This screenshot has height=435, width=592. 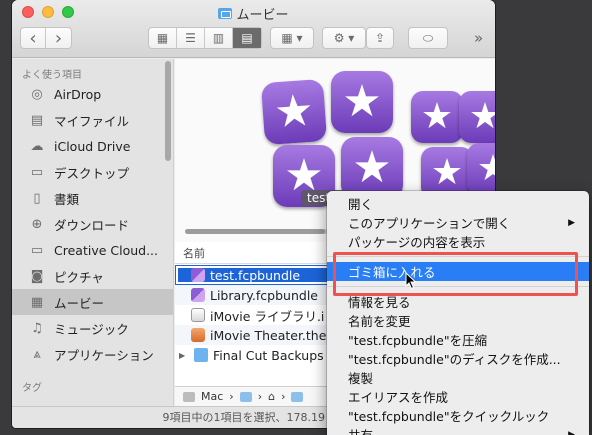 I want to click on sidebar-item-airdrop: ◎ AirDrop, so click(x=92, y=94).